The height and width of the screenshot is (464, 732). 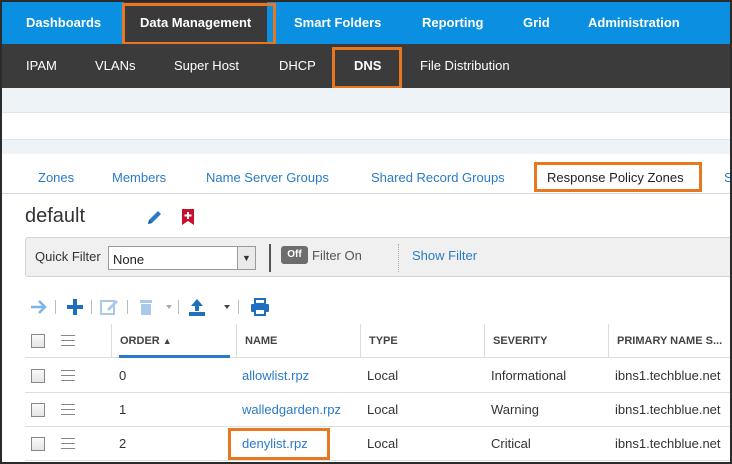 I want to click on upload-dropdown-caret, so click(x=227, y=307).